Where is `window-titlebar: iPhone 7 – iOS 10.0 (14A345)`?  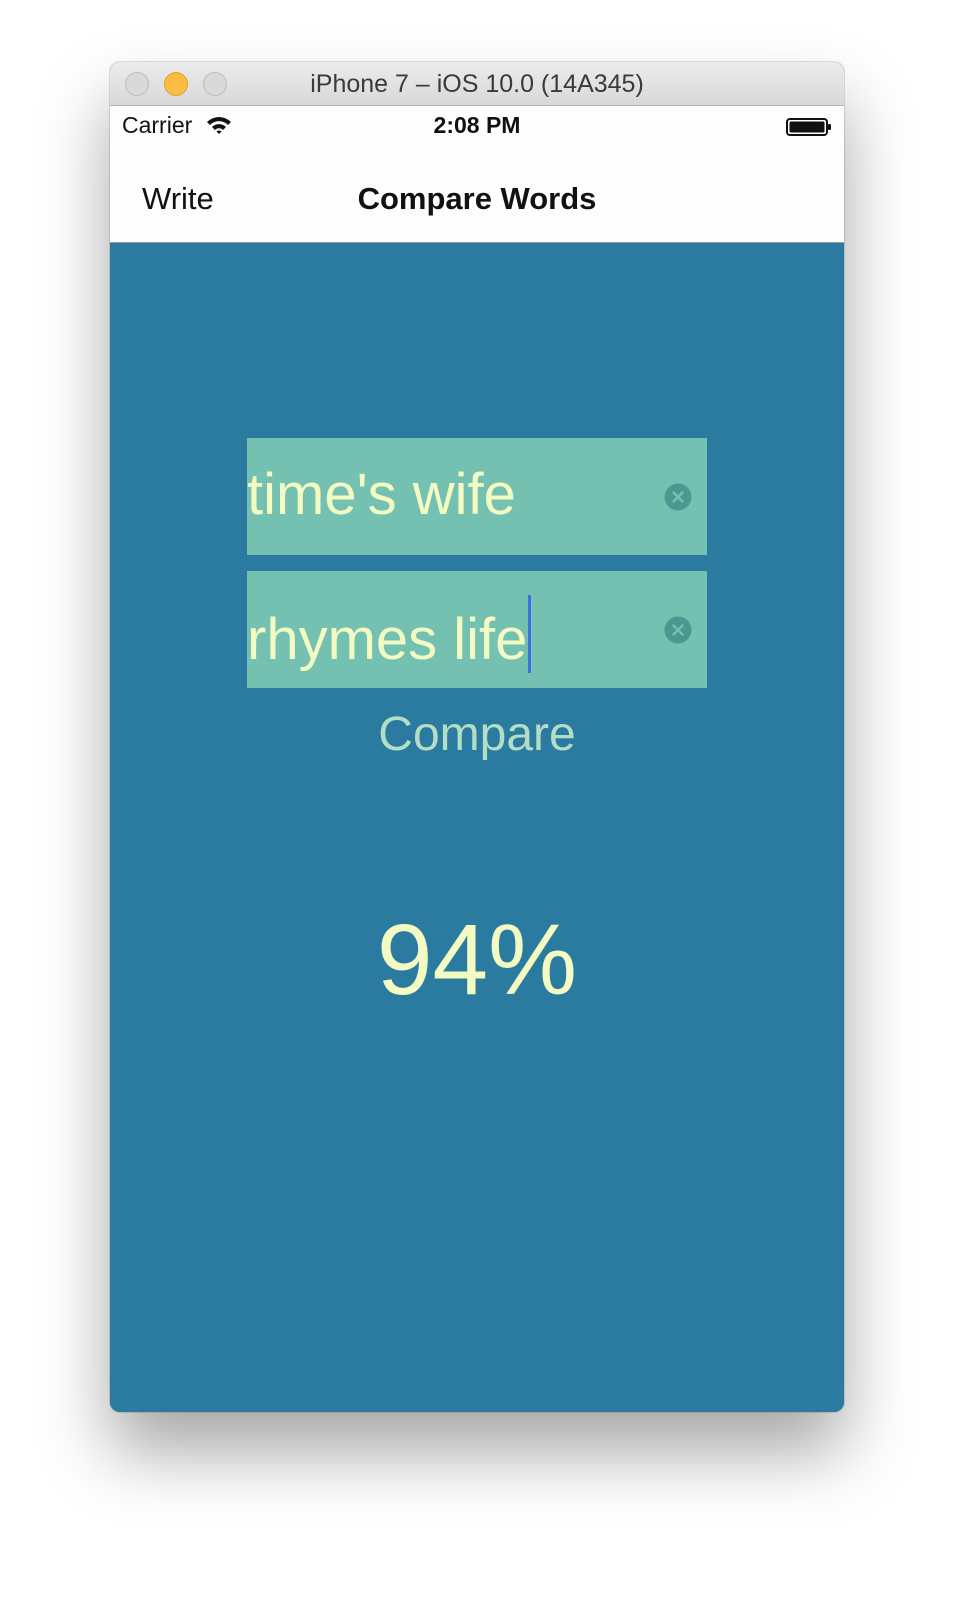 window-titlebar: iPhone 7 – iOS 10.0 (14A345) is located at coordinates (477, 84).